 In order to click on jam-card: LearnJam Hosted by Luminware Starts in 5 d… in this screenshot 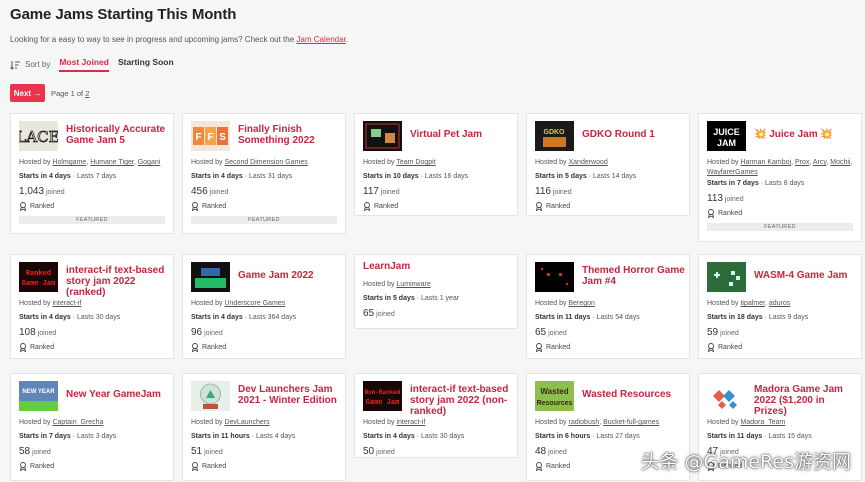, I will do `click(436, 291)`.